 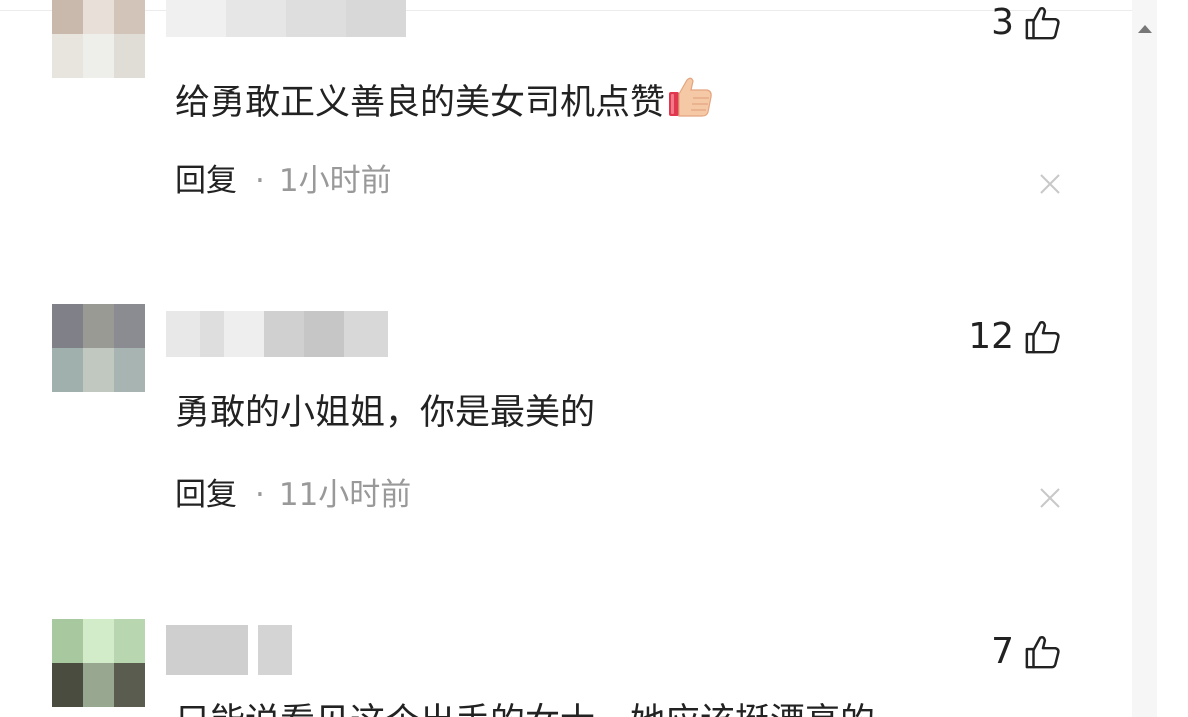 What do you see at coordinates (1144, 358) in the screenshot?
I see `scrollbar-track` at bounding box center [1144, 358].